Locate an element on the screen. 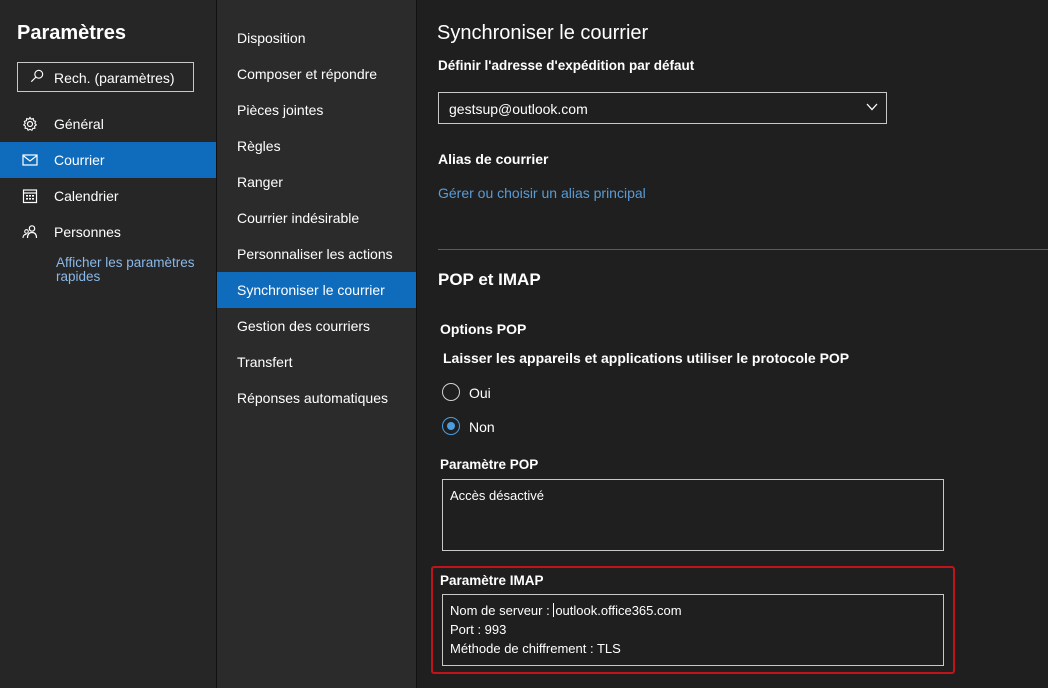  nav-item-people: Personnes is located at coordinates (108, 232).